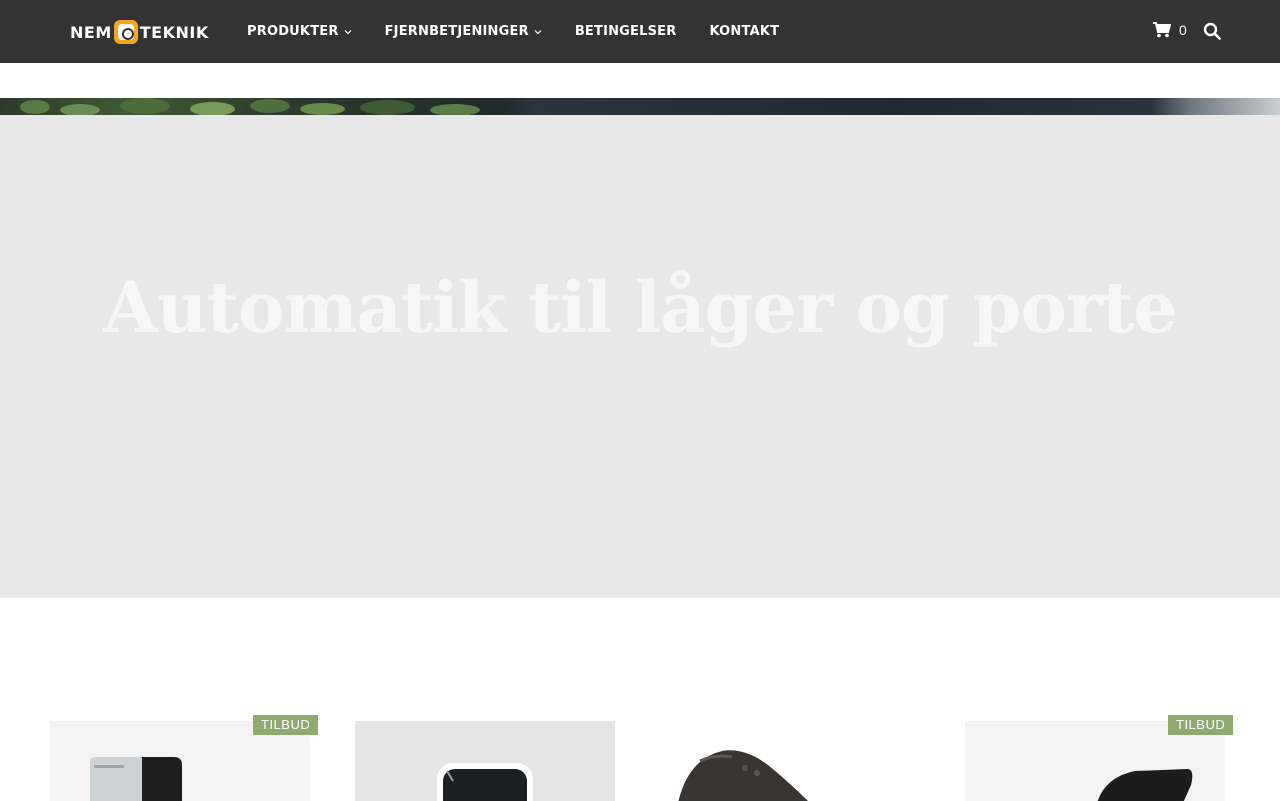 The image size is (1280, 801). I want to click on logo-text-right: TEKNIK, so click(174, 32).